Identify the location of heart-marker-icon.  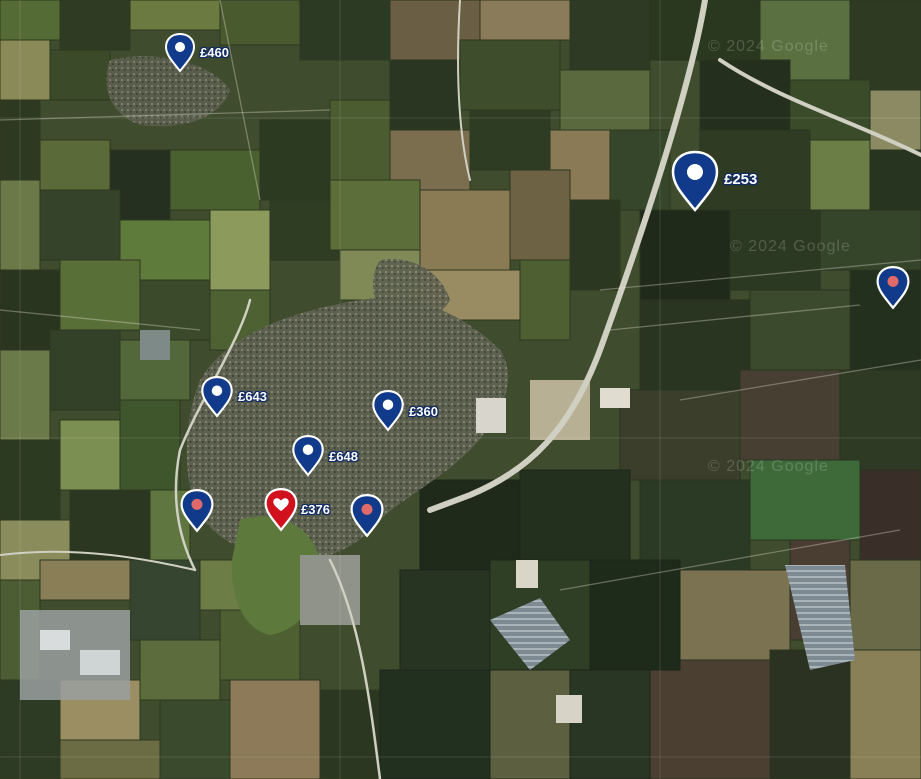
(281, 510).